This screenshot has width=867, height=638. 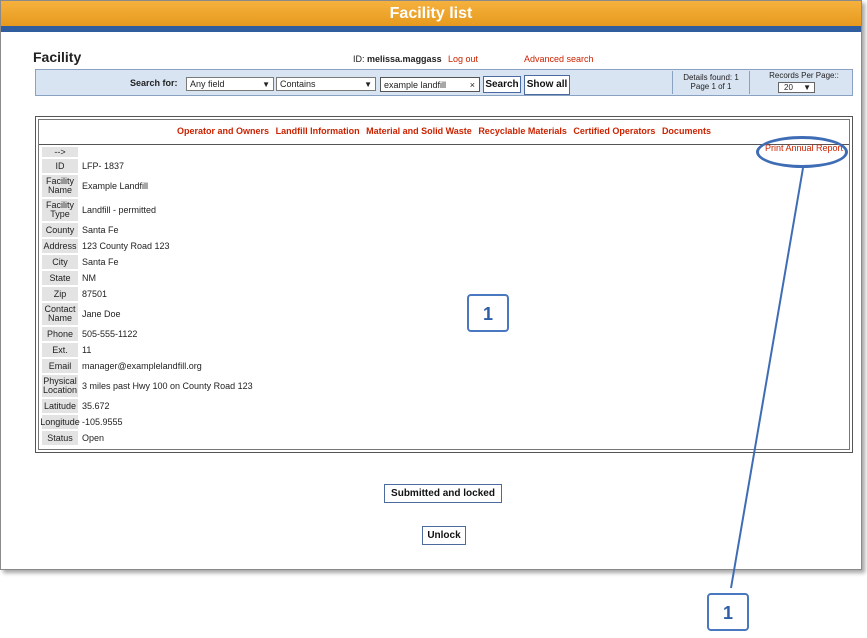 I want to click on callout-pointer-line, so click(x=767, y=378).